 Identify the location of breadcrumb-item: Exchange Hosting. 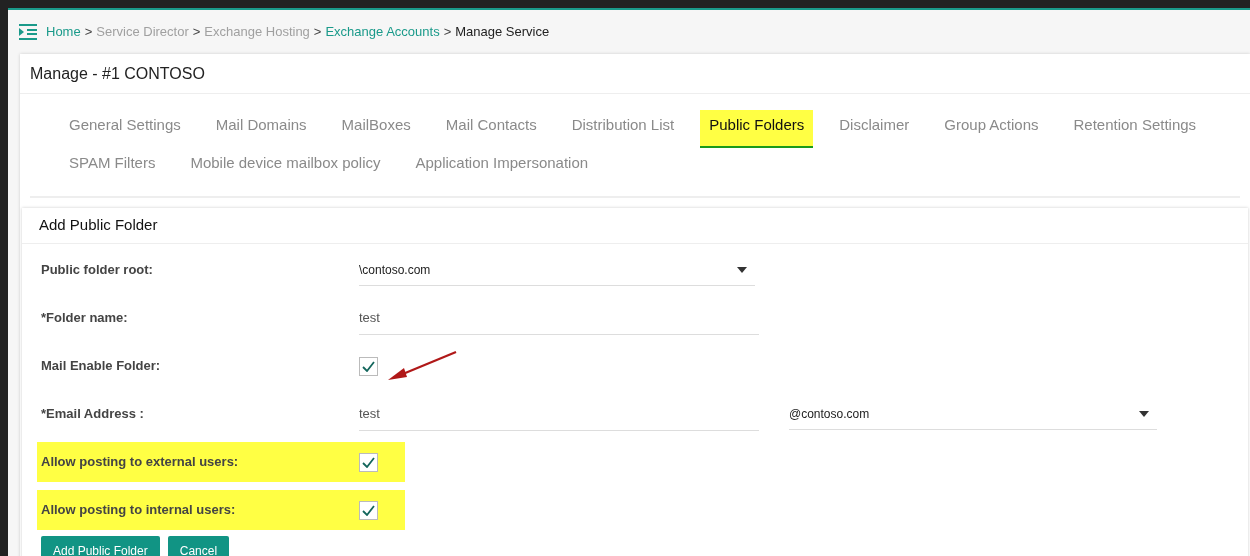
(257, 32).